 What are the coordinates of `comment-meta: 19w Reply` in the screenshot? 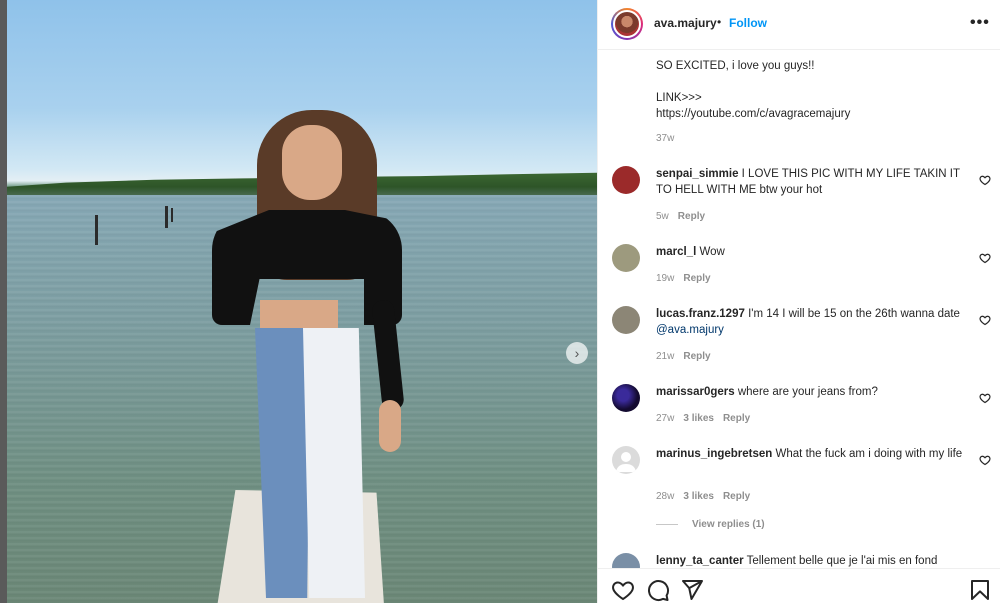 It's located at (688, 278).